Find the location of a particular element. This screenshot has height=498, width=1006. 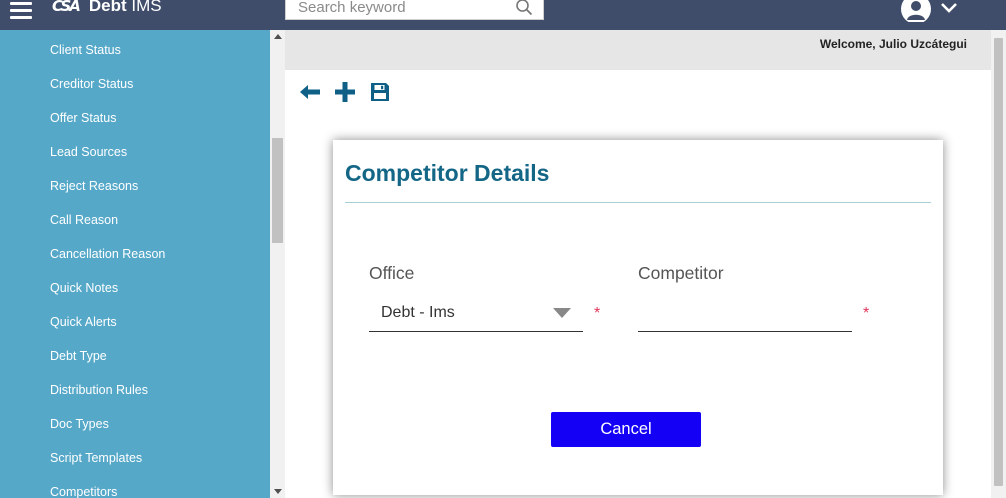

search-box is located at coordinates (414, 10).